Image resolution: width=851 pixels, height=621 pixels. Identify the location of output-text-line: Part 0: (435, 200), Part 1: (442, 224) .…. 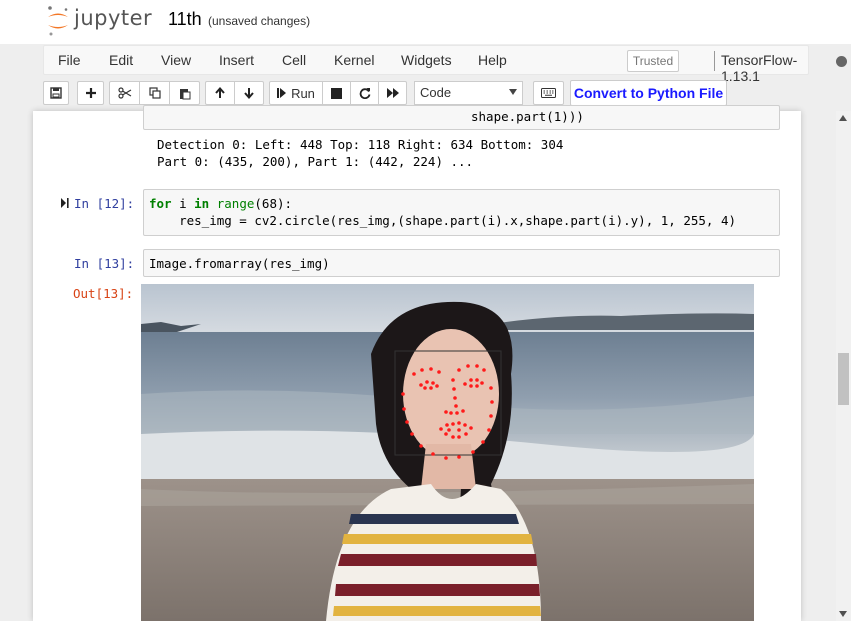
(315, 161).